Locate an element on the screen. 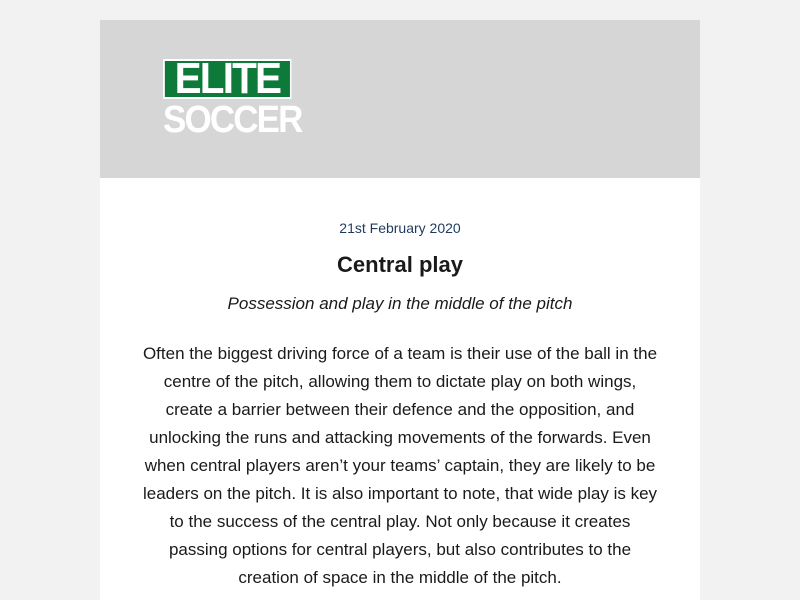 The width and height of the screenshot is (800, 600). article-title: Central play is located at coordinates (400, 264).